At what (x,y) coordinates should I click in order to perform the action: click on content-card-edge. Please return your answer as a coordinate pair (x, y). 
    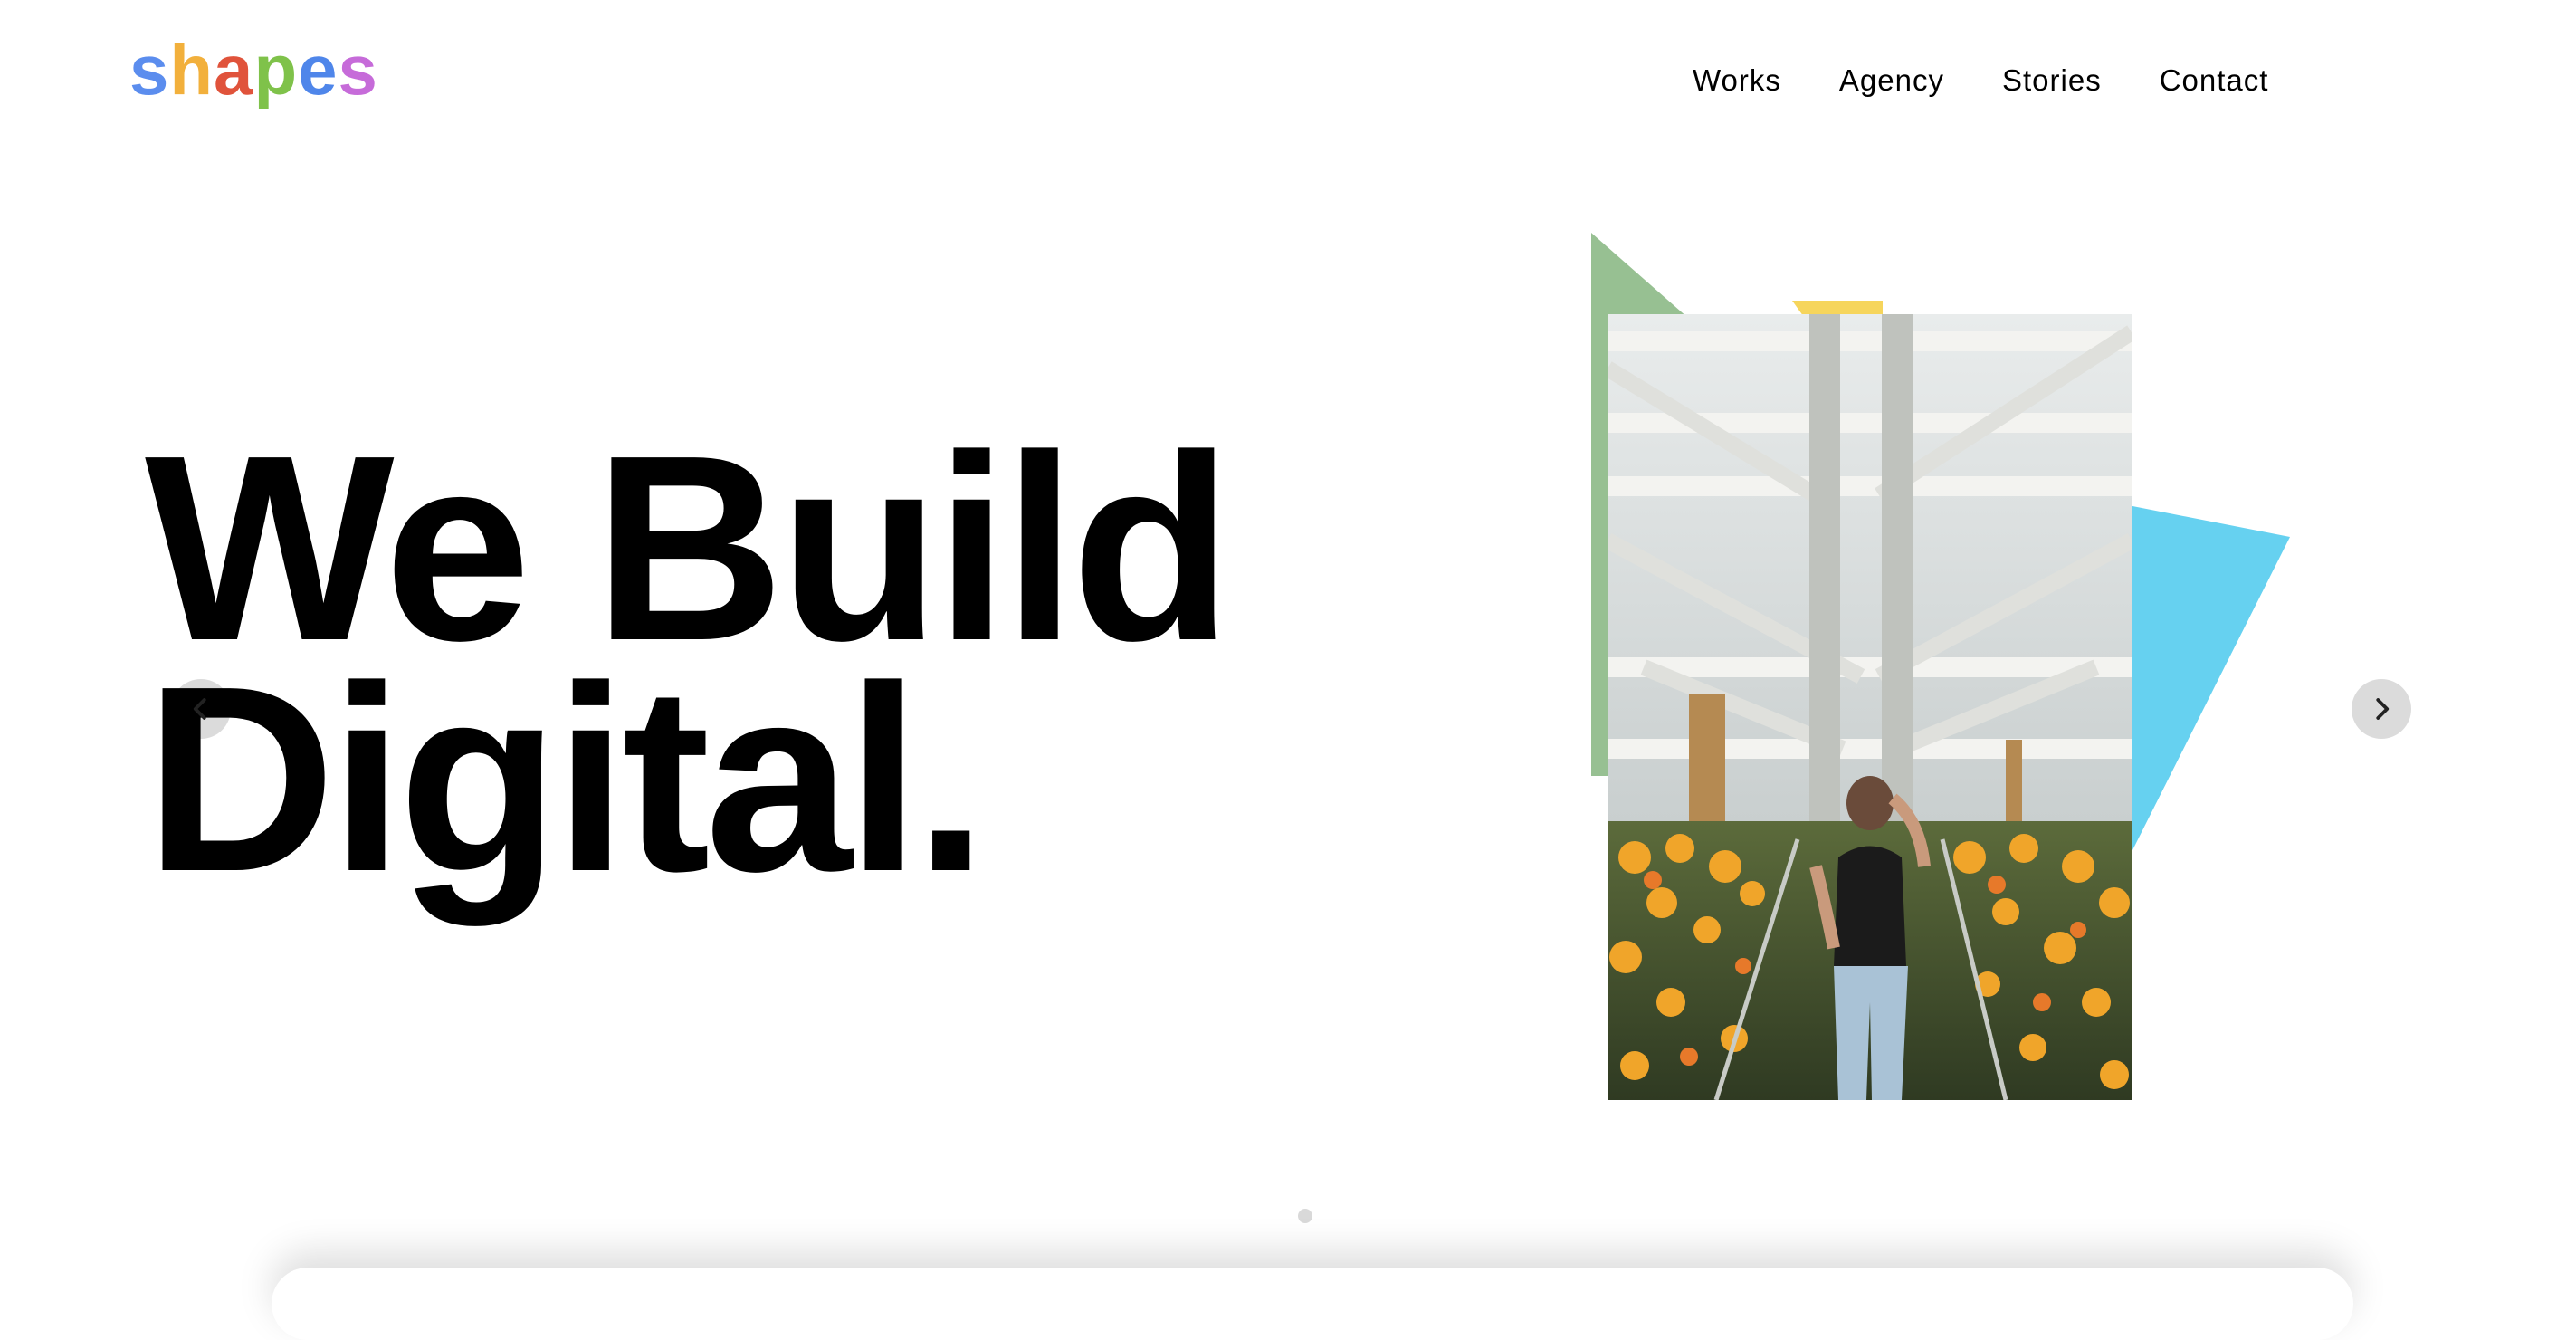
    Looking at the image, I should click on (1312, 1304).